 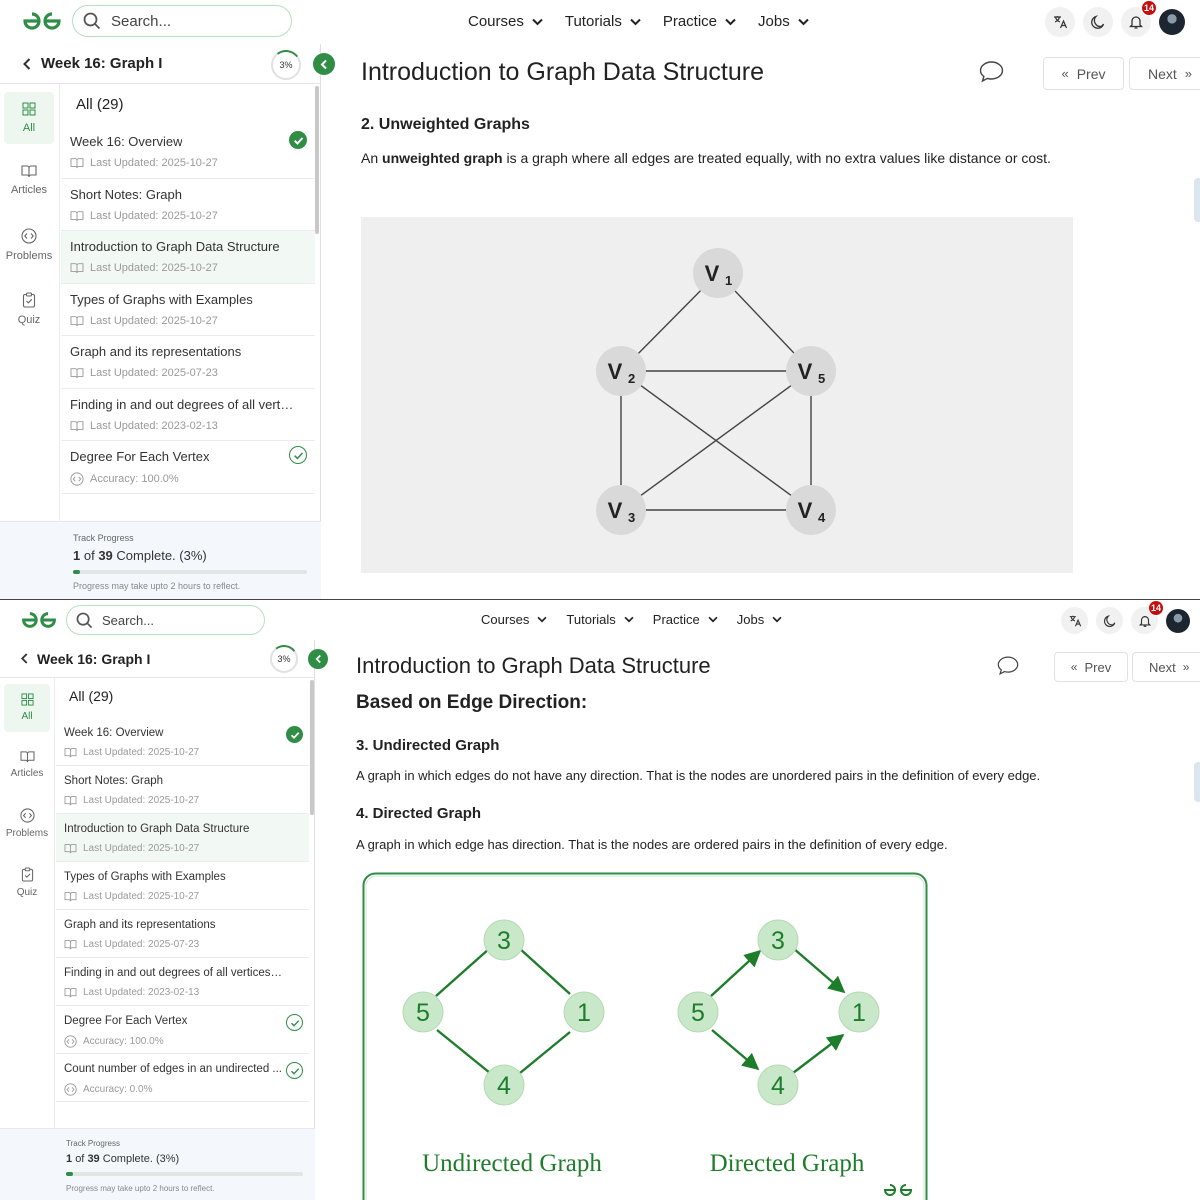 I want to click on main-nav: Courses Tutorials Practice Jobs, so click(x=641, y=619).